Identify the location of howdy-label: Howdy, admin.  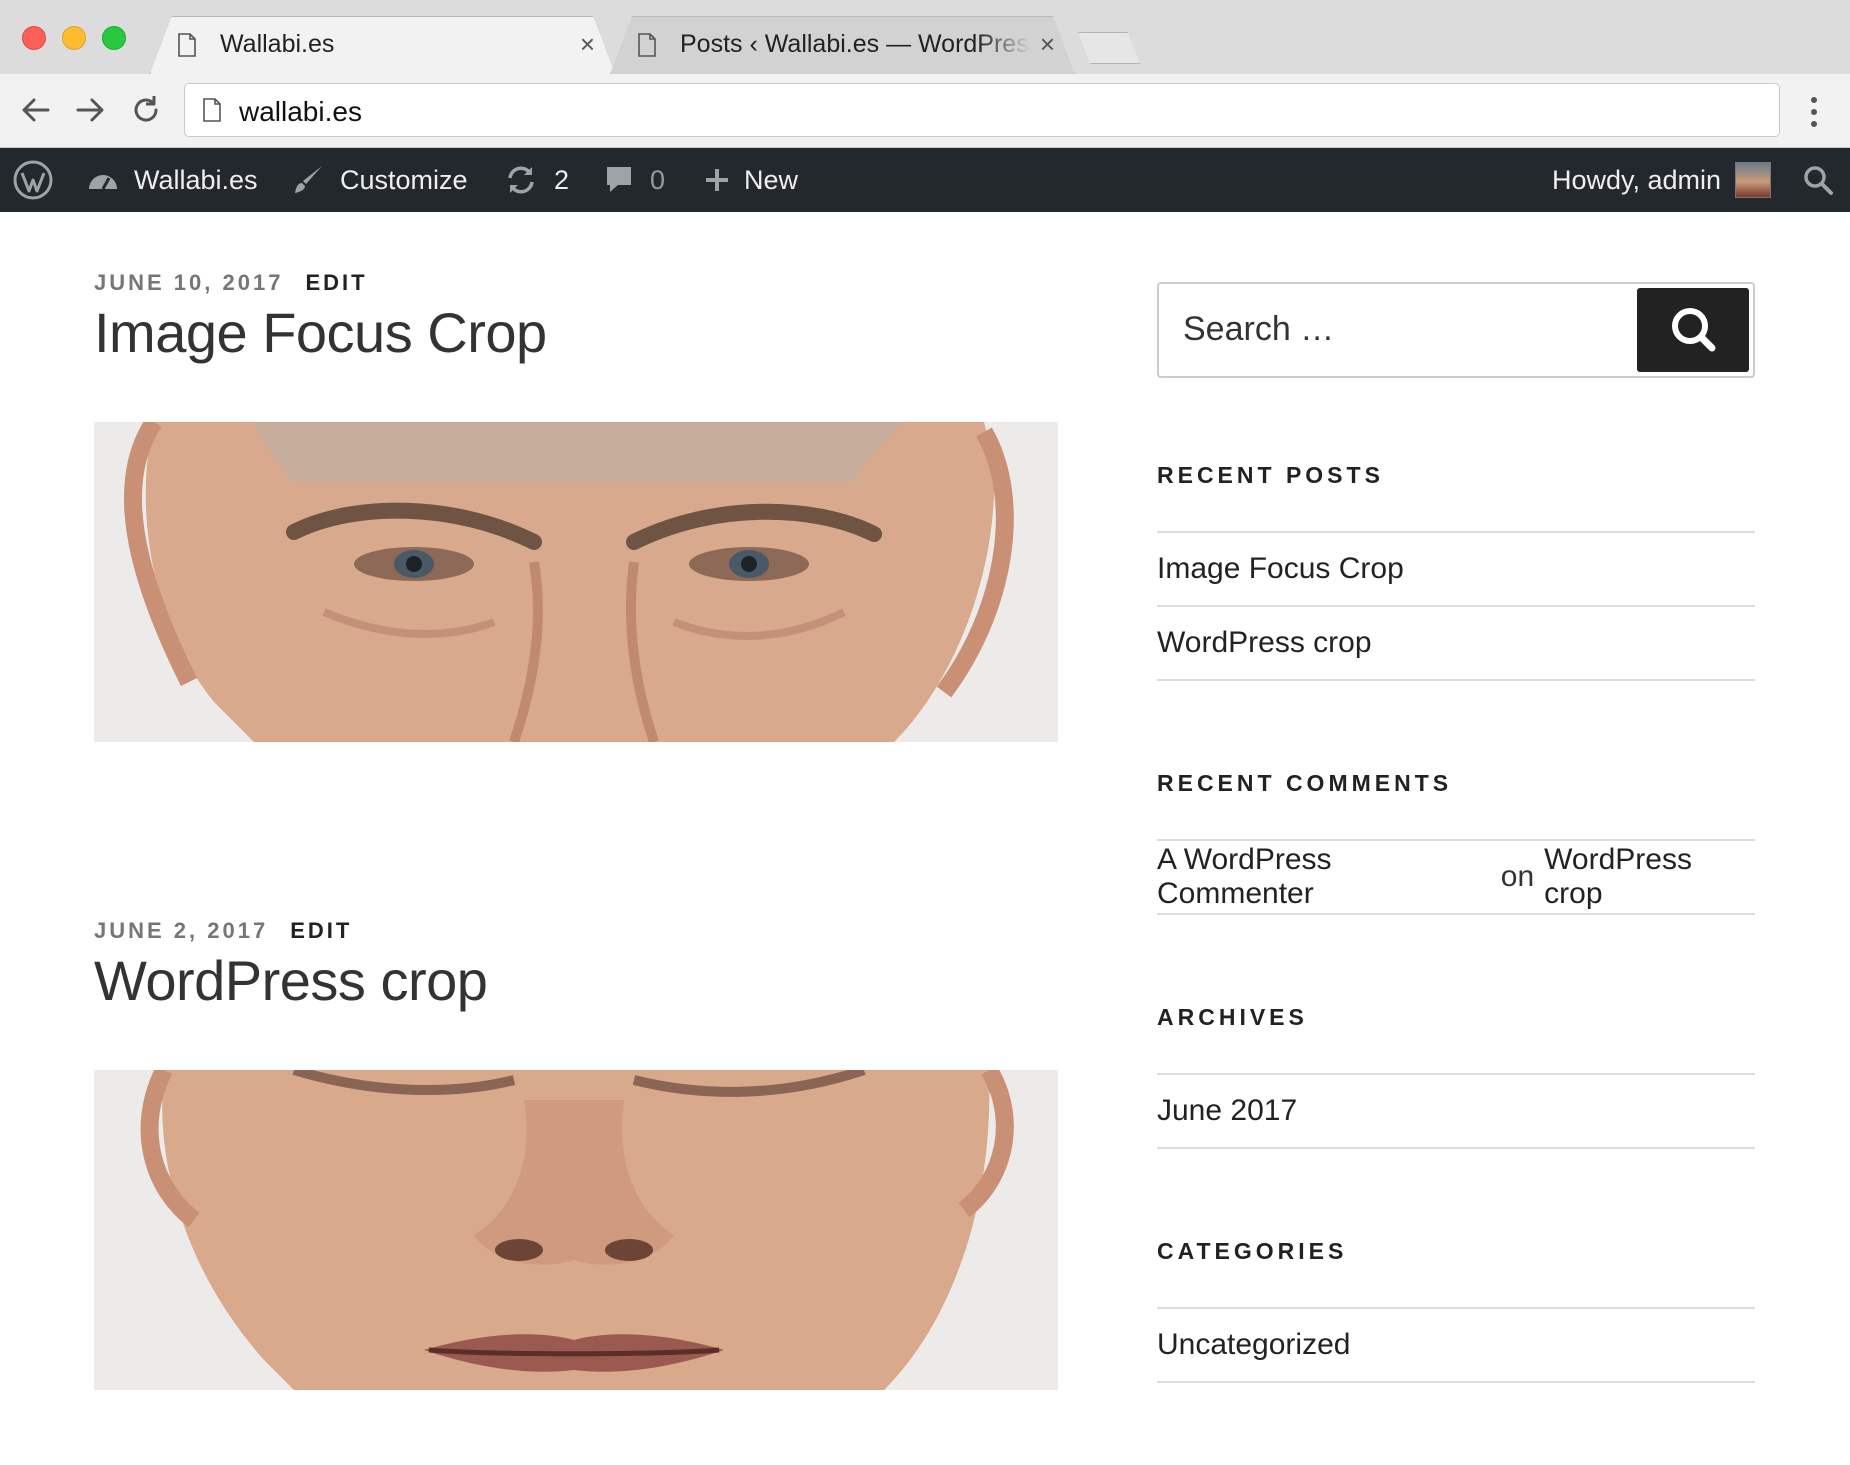
(1637, 179).